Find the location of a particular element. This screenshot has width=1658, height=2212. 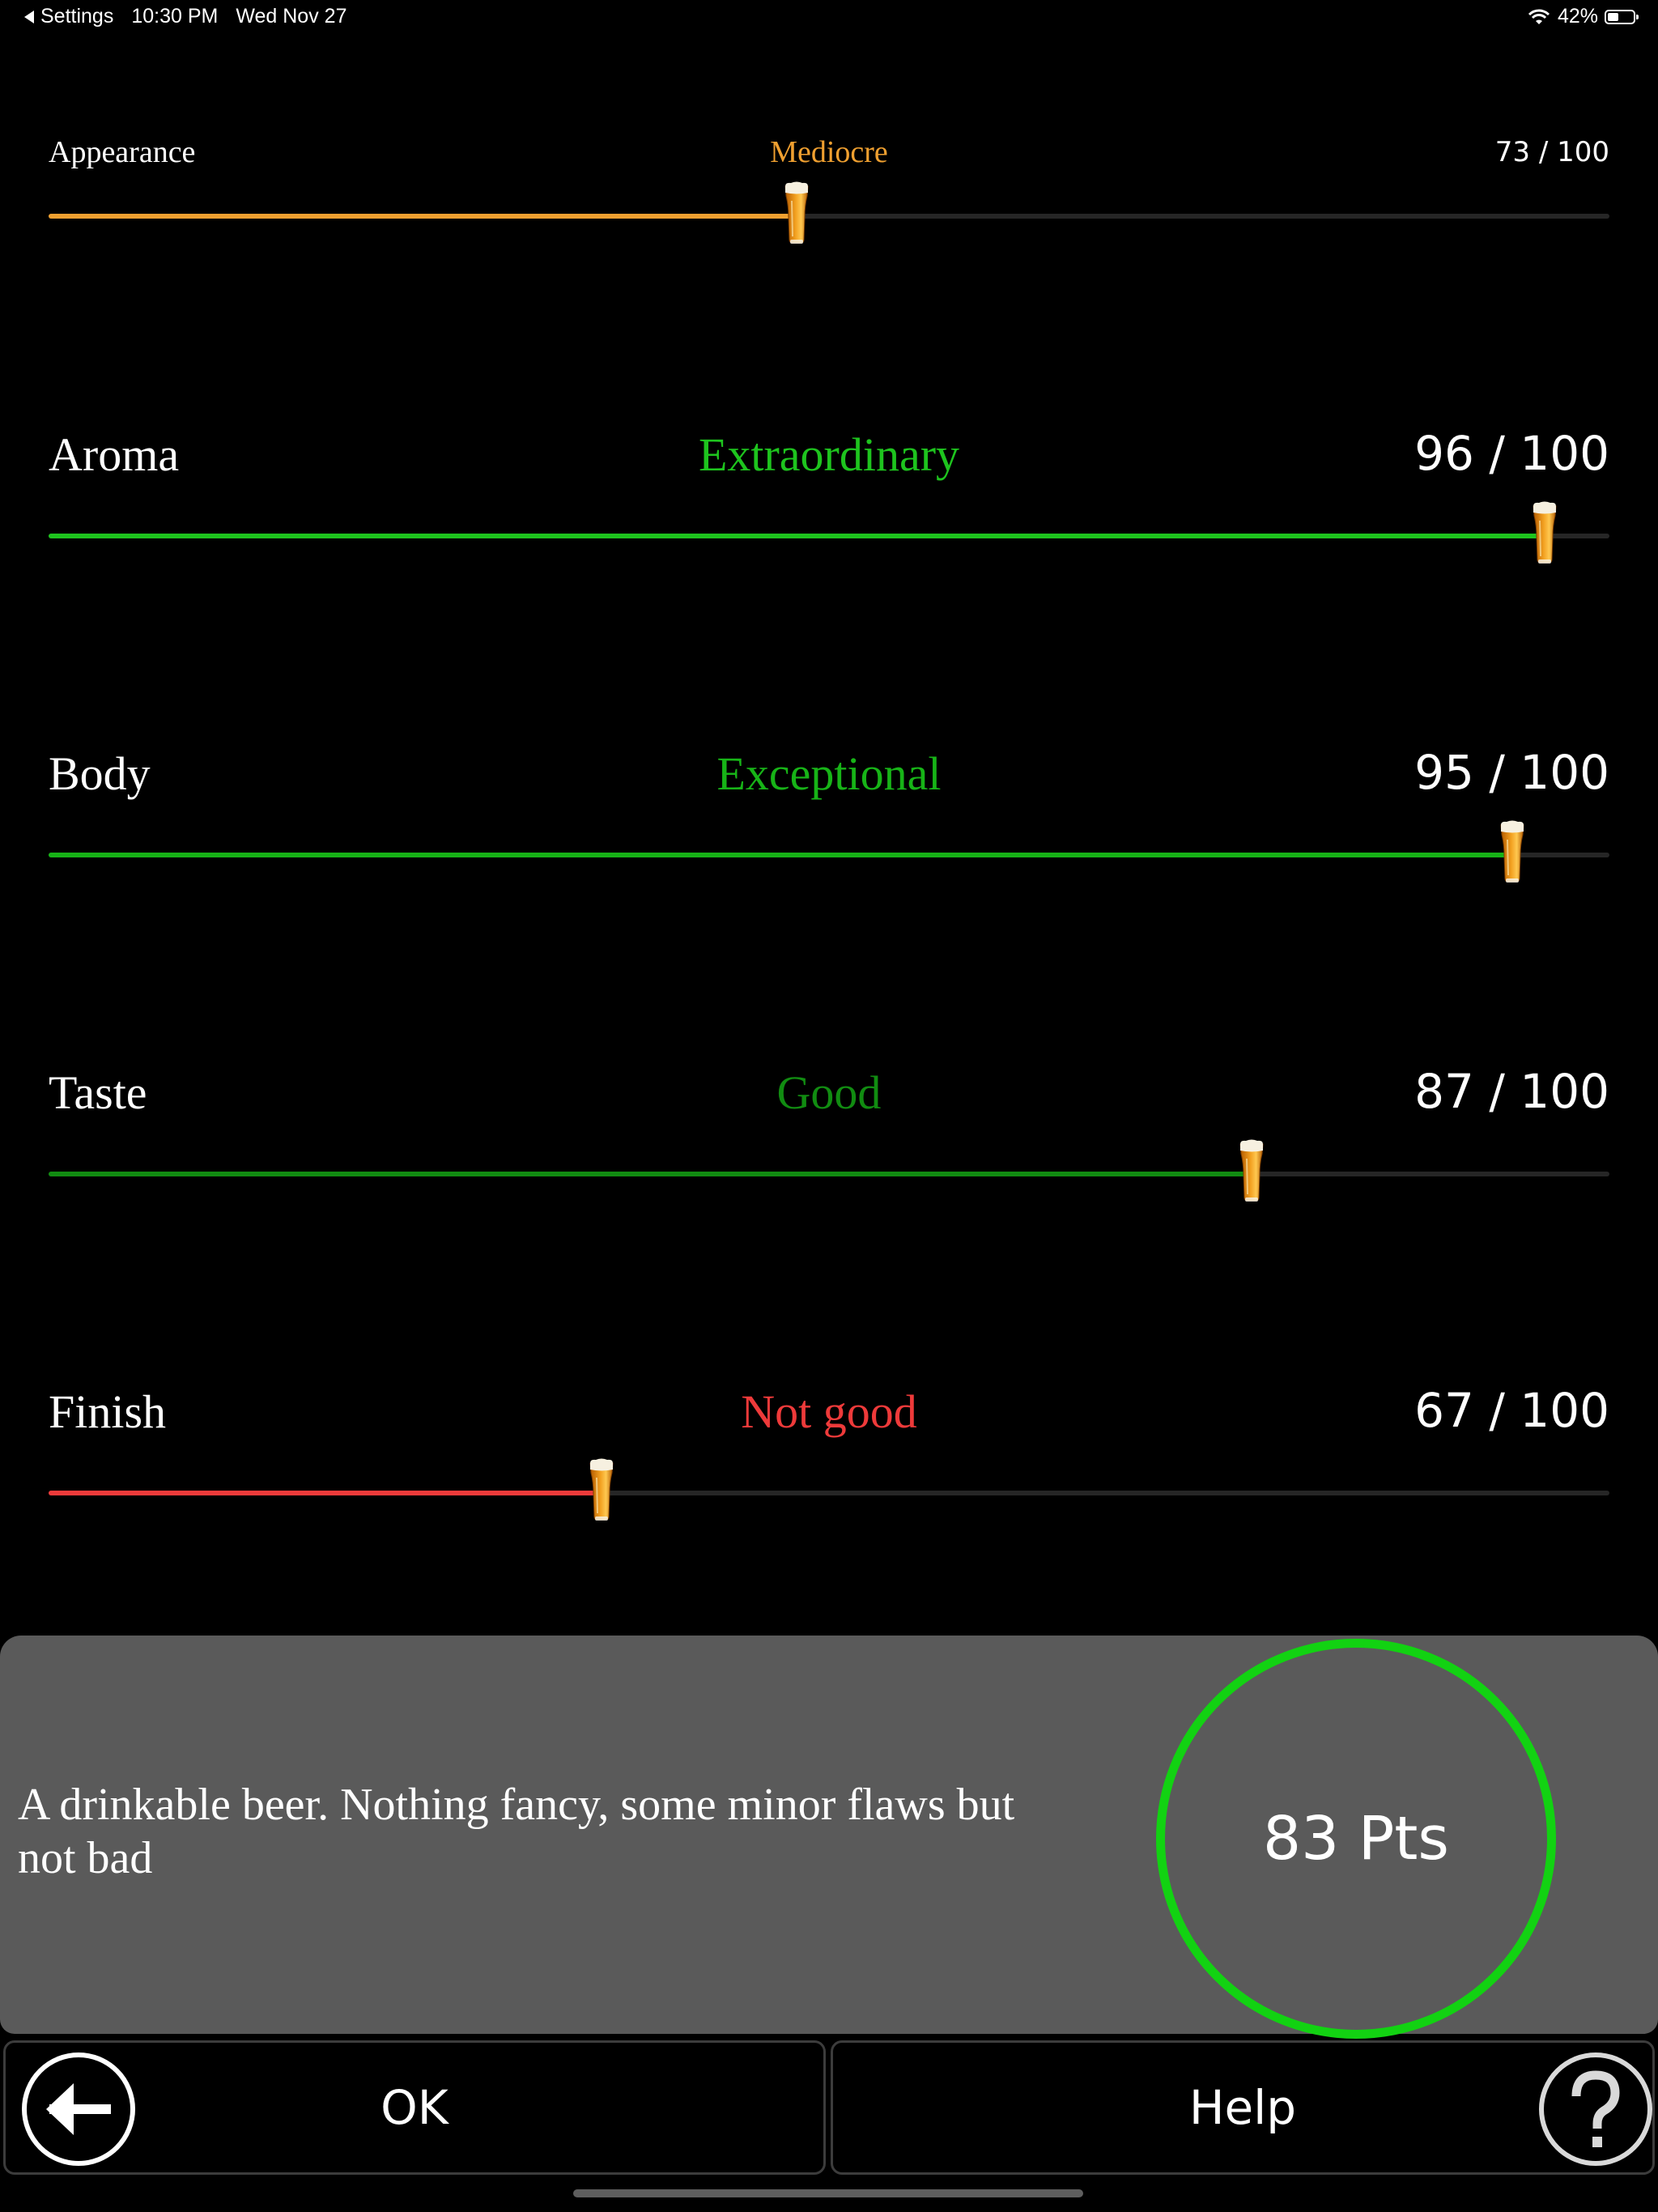

battery-percent: 42% is located at coordinates (1577, 16).